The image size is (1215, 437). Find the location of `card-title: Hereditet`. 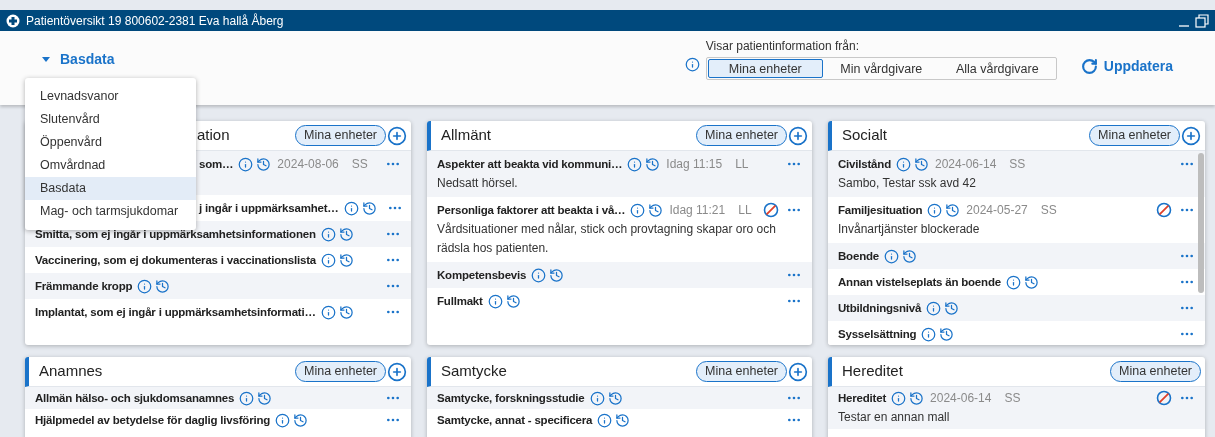

card-title: Hereditet is located at coordinates (872, 371).